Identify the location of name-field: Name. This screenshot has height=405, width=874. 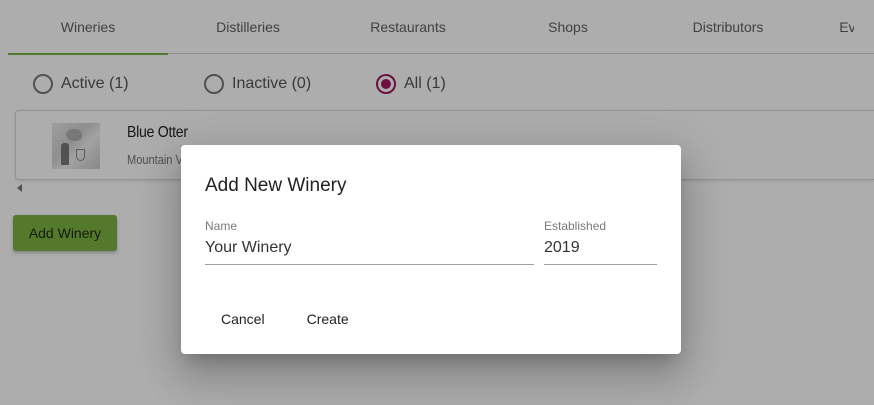
(369, 242).